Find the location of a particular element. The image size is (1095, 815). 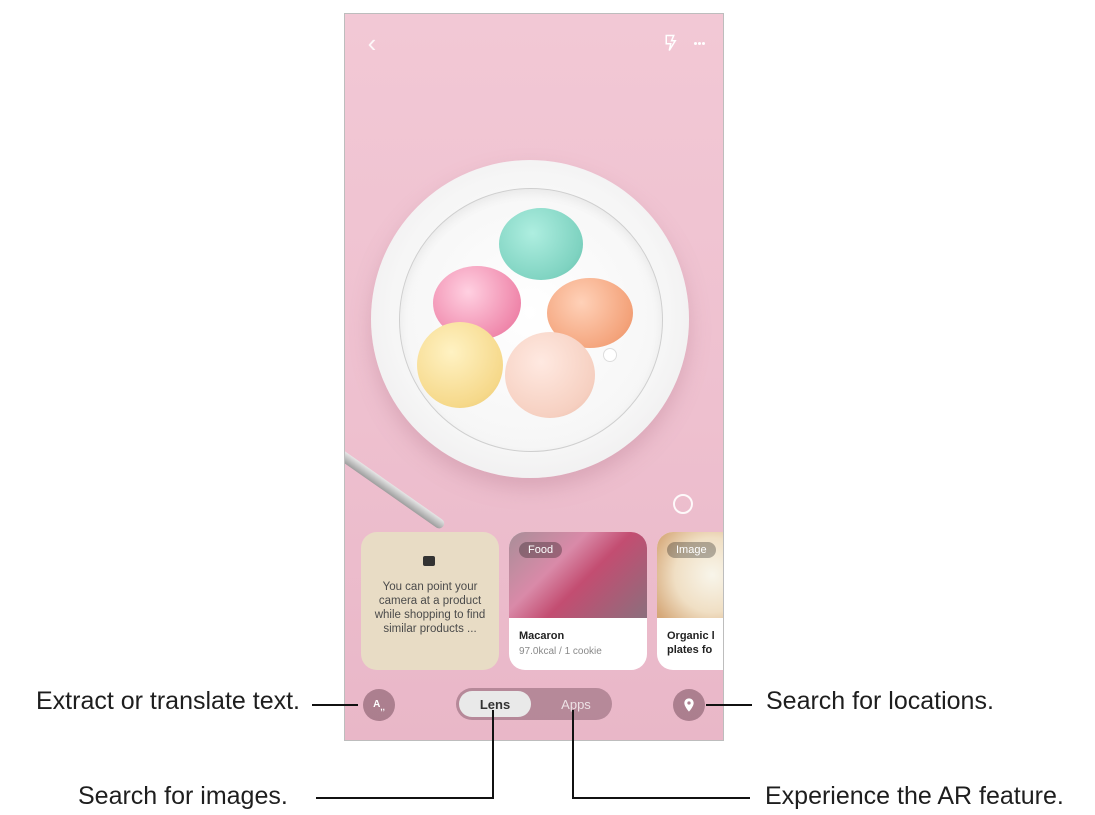

macaron-yellow is located at coordinates (460, 365).